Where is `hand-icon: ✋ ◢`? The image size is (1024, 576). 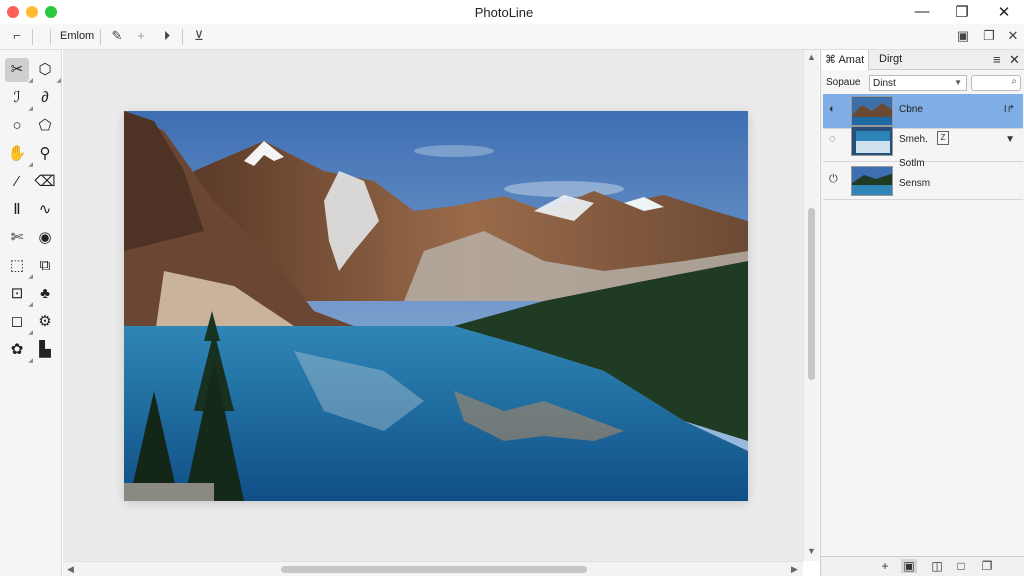 hand-icon: ✋ ◢ is located at coordinates (19, 155).